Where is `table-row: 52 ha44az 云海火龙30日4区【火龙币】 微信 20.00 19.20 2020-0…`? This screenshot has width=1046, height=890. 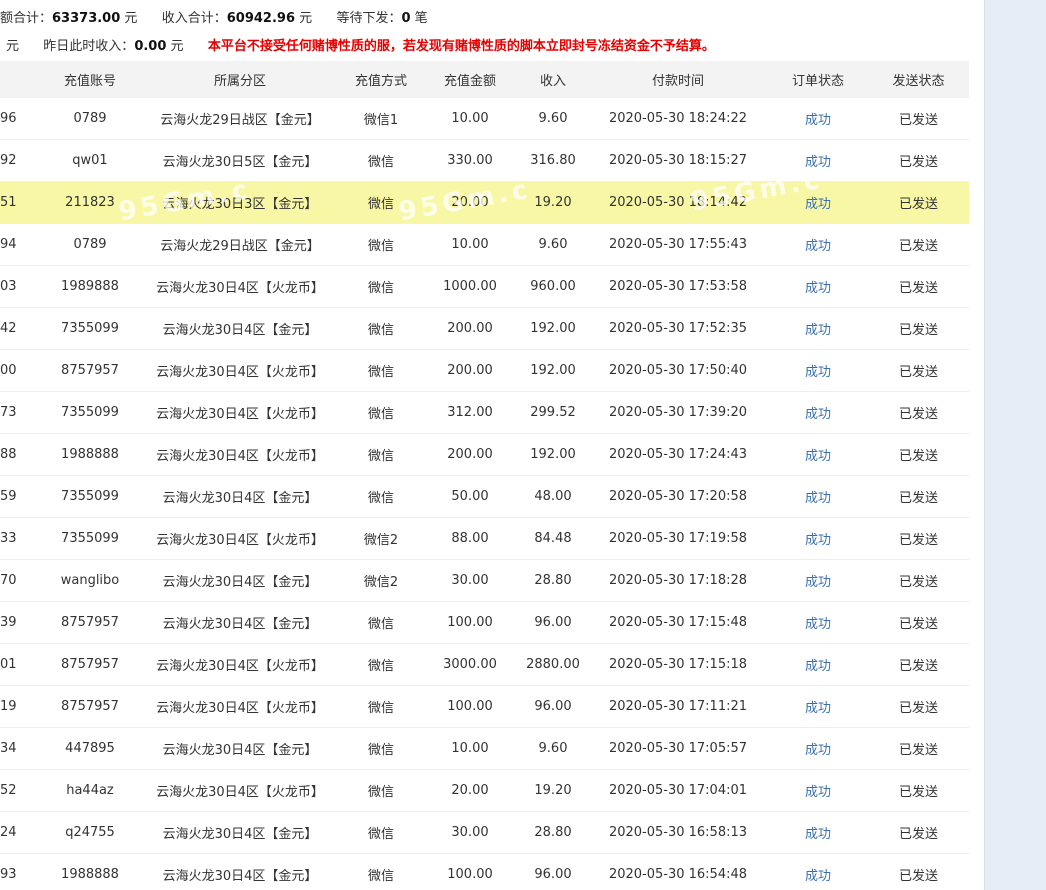 table-row: 52 ha44az 云海火龙30日4区【火龙币】 微信 20.00 19.20 2020-0… is located at coordinates (484, 790).